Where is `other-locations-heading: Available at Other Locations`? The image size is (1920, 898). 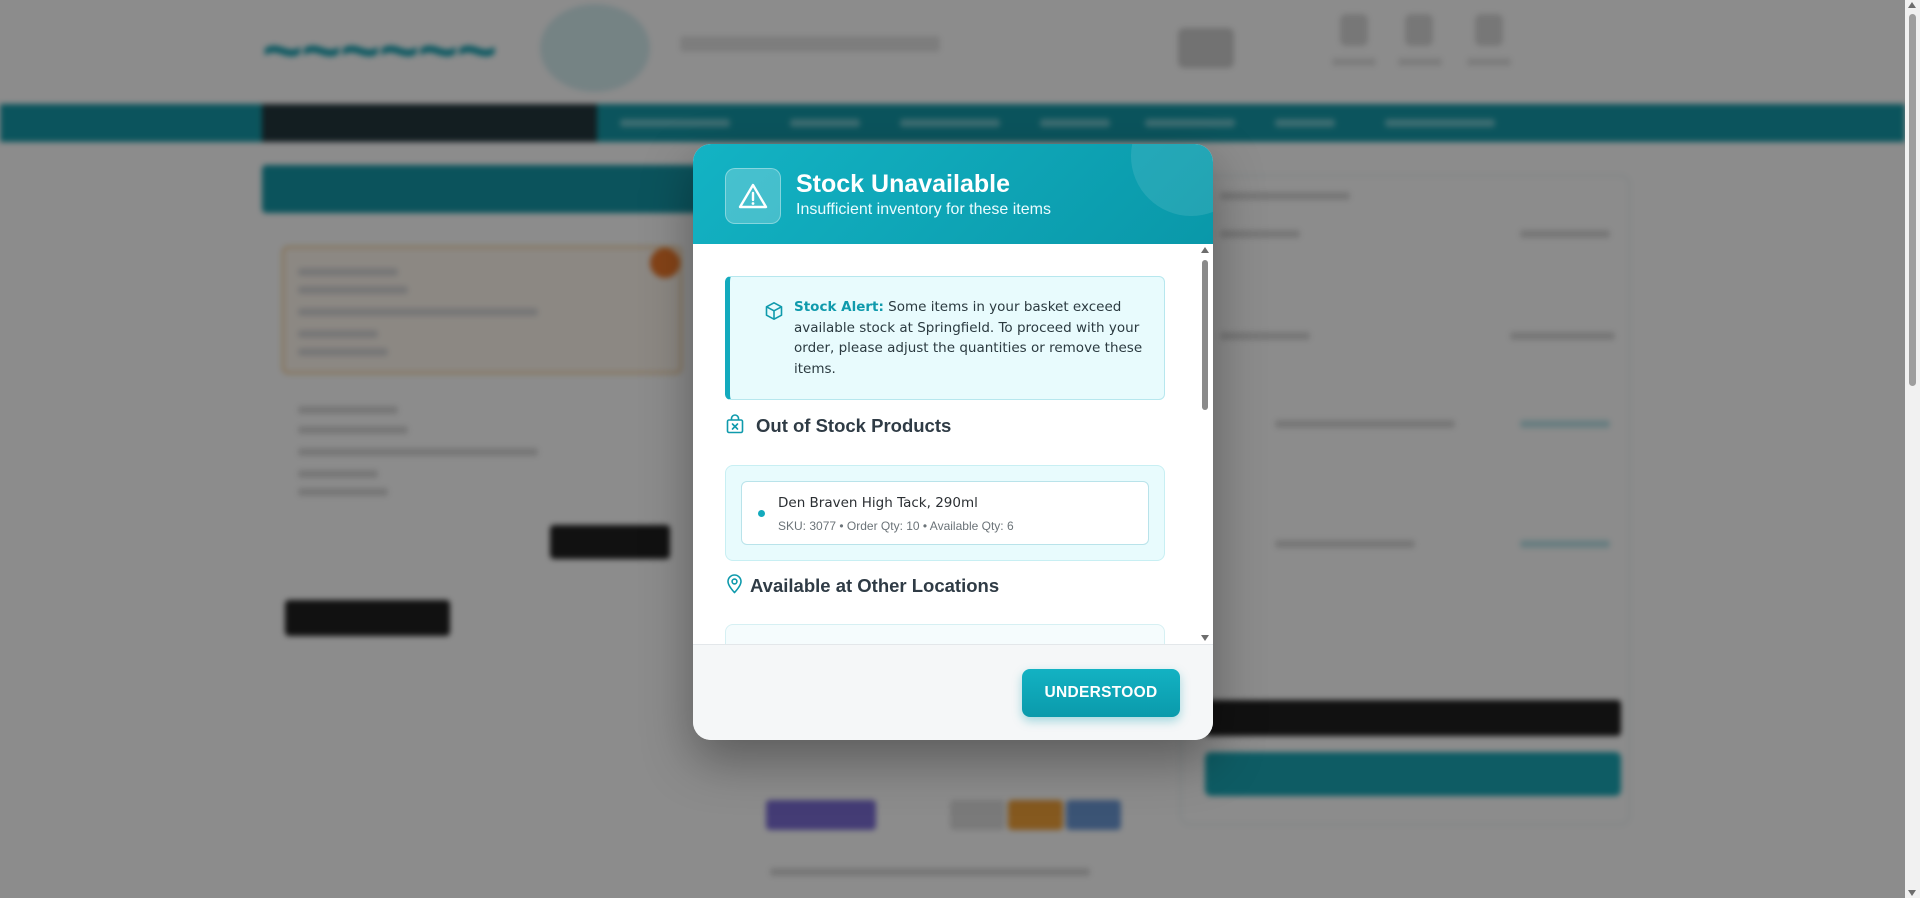 other-locations-heading: Available at Other Locations is located at coordinates (875, 585).